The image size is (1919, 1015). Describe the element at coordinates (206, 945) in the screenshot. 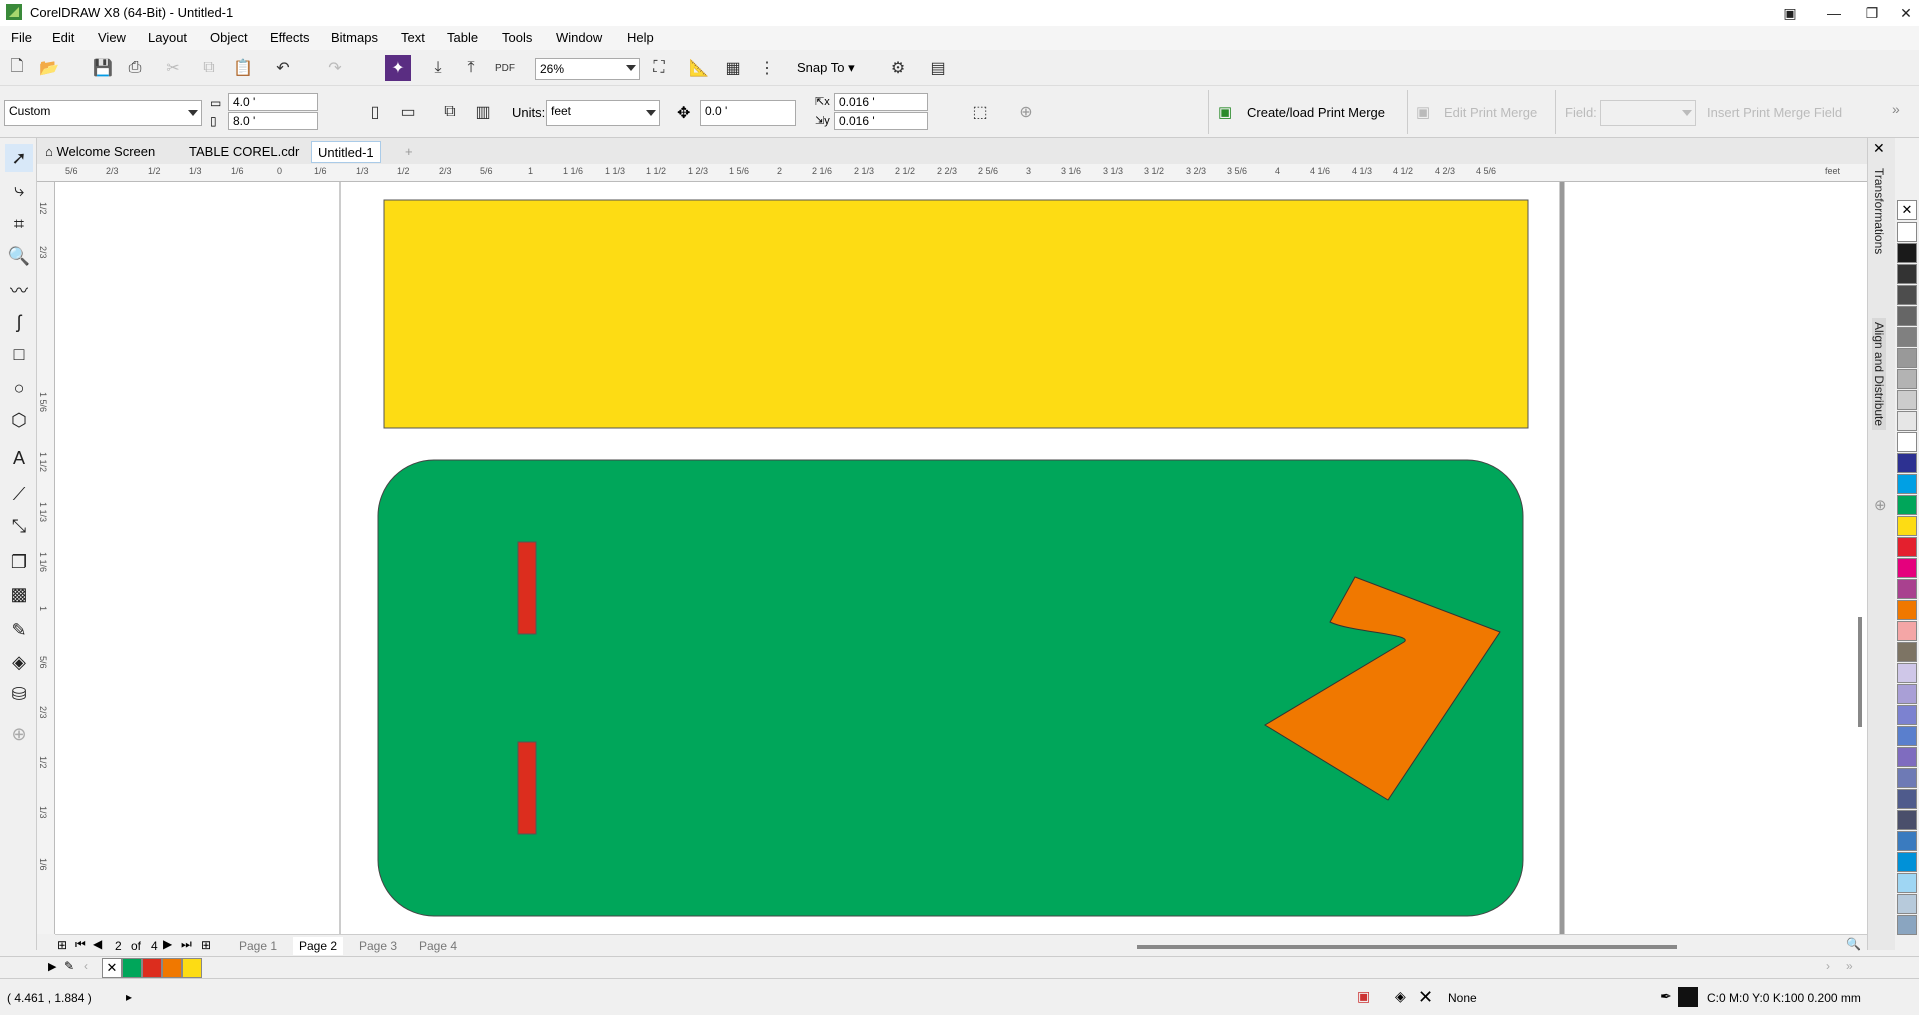

I see `add-page-after-icon: ⊞` at that location.